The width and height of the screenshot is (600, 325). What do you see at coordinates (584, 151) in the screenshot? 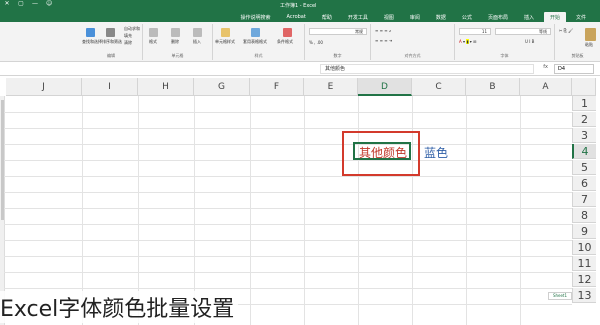
I see `row-header-4: 4` at bounding box center [584, 151].